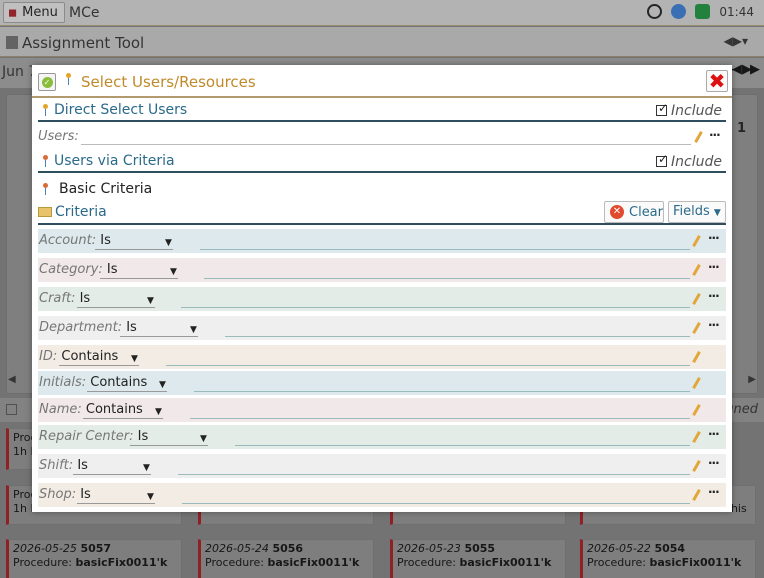 This screenshot has height=578, width=764. What do you see at coordinates (382, 81) in the screenshot?
I see `dialog-header: ✓ Select Users/Resources ✖` at bounding box center [382, 81].